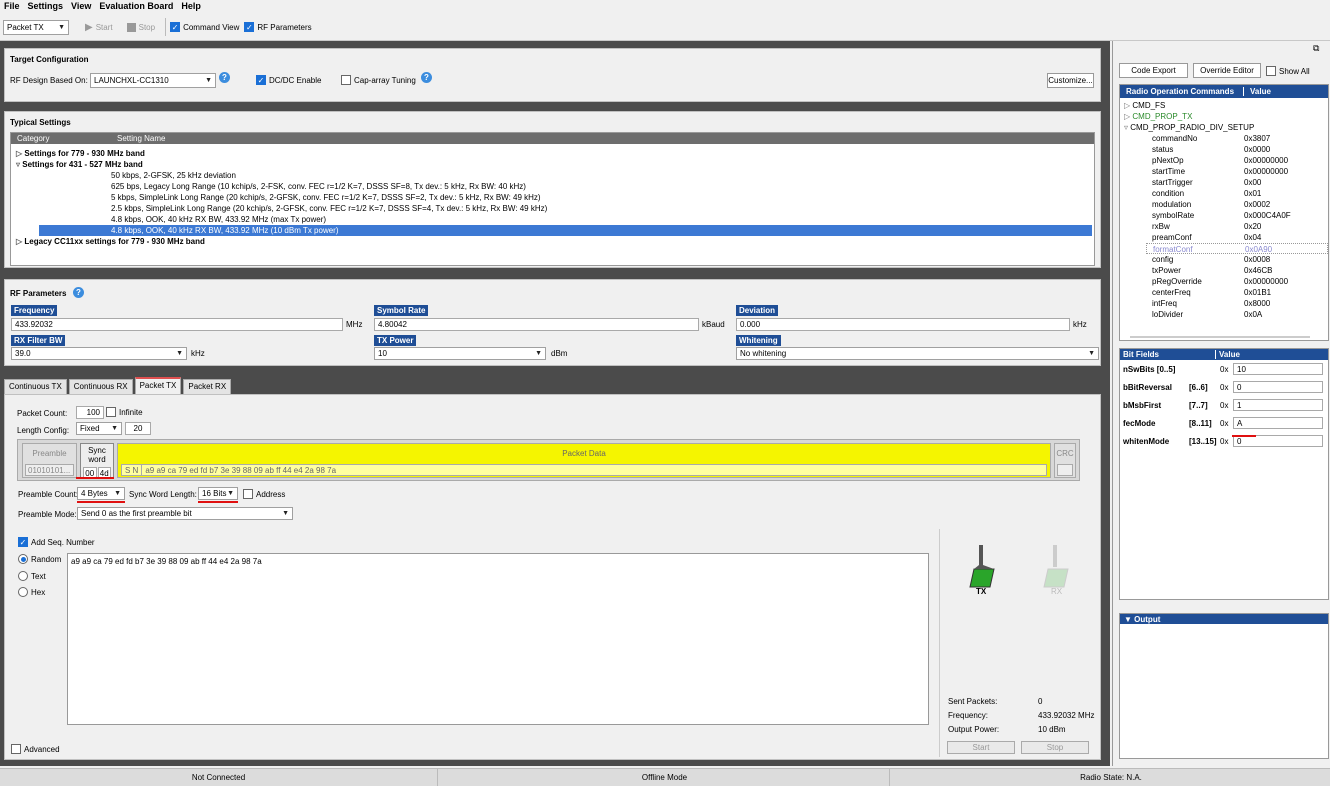 The width and height of the screenshot is (1330, 786). I want to click on tx-power-select: 10 ▼, so click(460, 353).